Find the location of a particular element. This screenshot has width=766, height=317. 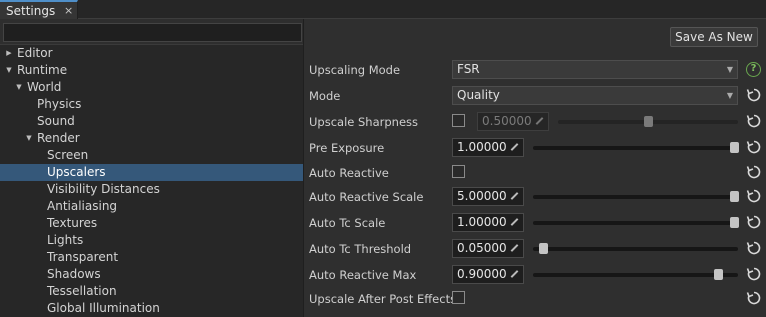

tree-item-editor: ▶ Editor is located at coordinates (151, 53).